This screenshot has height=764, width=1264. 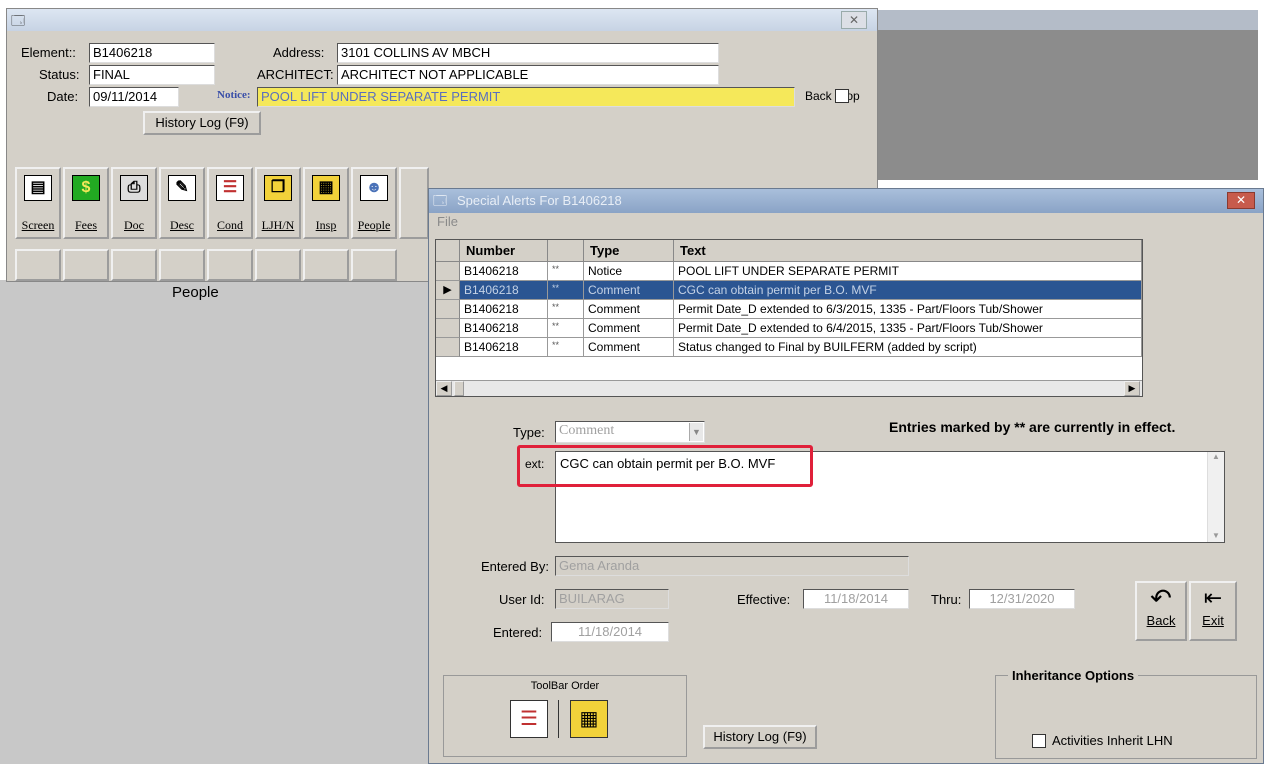 I want to click on effective-label: Effective:, so click(x=764, y=599).